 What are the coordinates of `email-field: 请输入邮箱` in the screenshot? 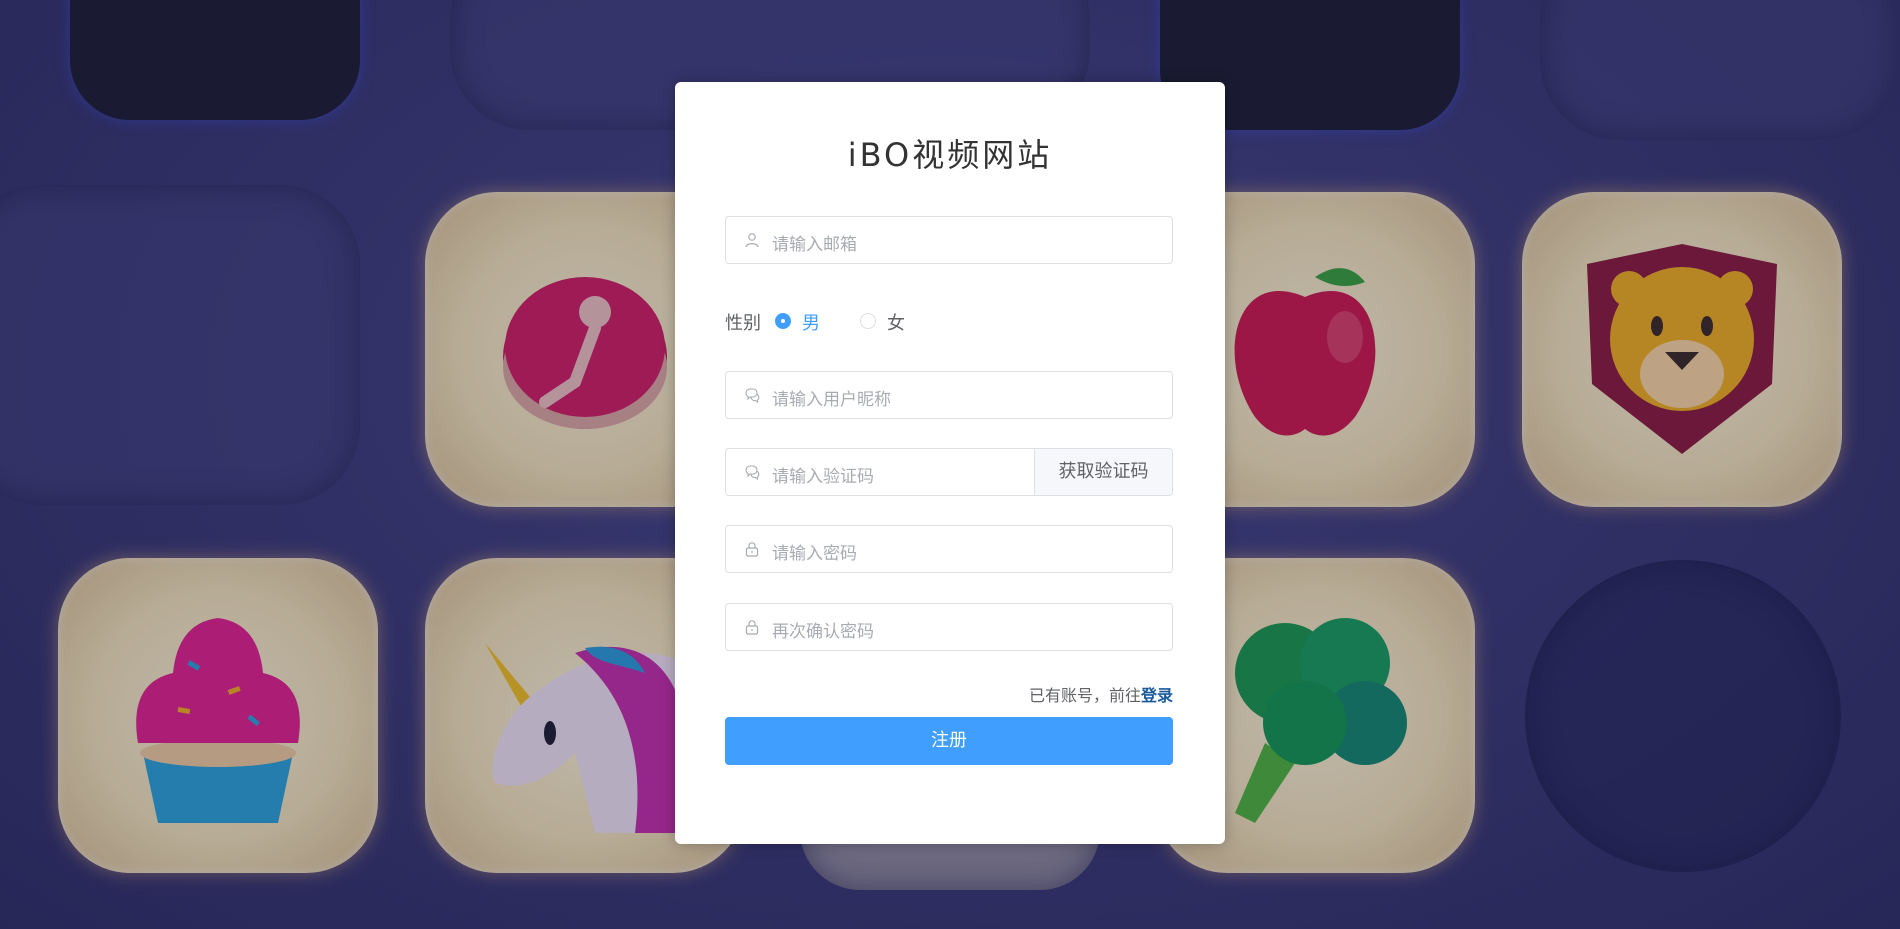 It's located at (949, 240).